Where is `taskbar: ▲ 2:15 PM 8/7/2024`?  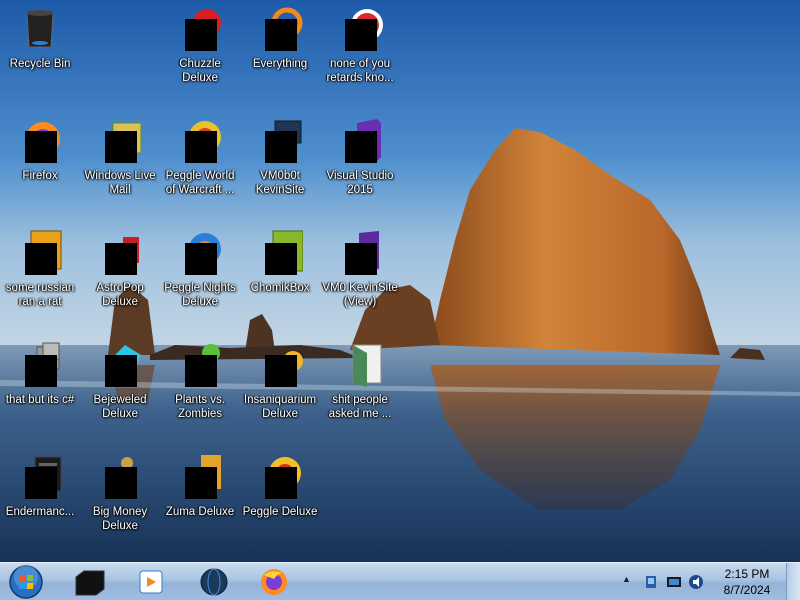 taskbar: ▲ 2:15 PM 8/7/2024 is located at coordinates (400, 581).